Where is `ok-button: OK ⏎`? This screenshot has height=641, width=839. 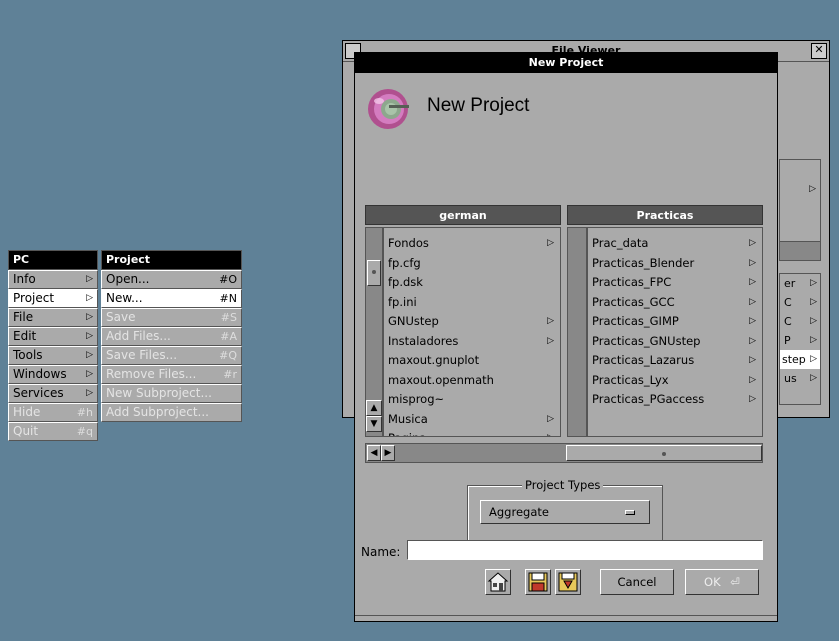
ok-button: OK ⏎ is located at coordinates (722, 582).